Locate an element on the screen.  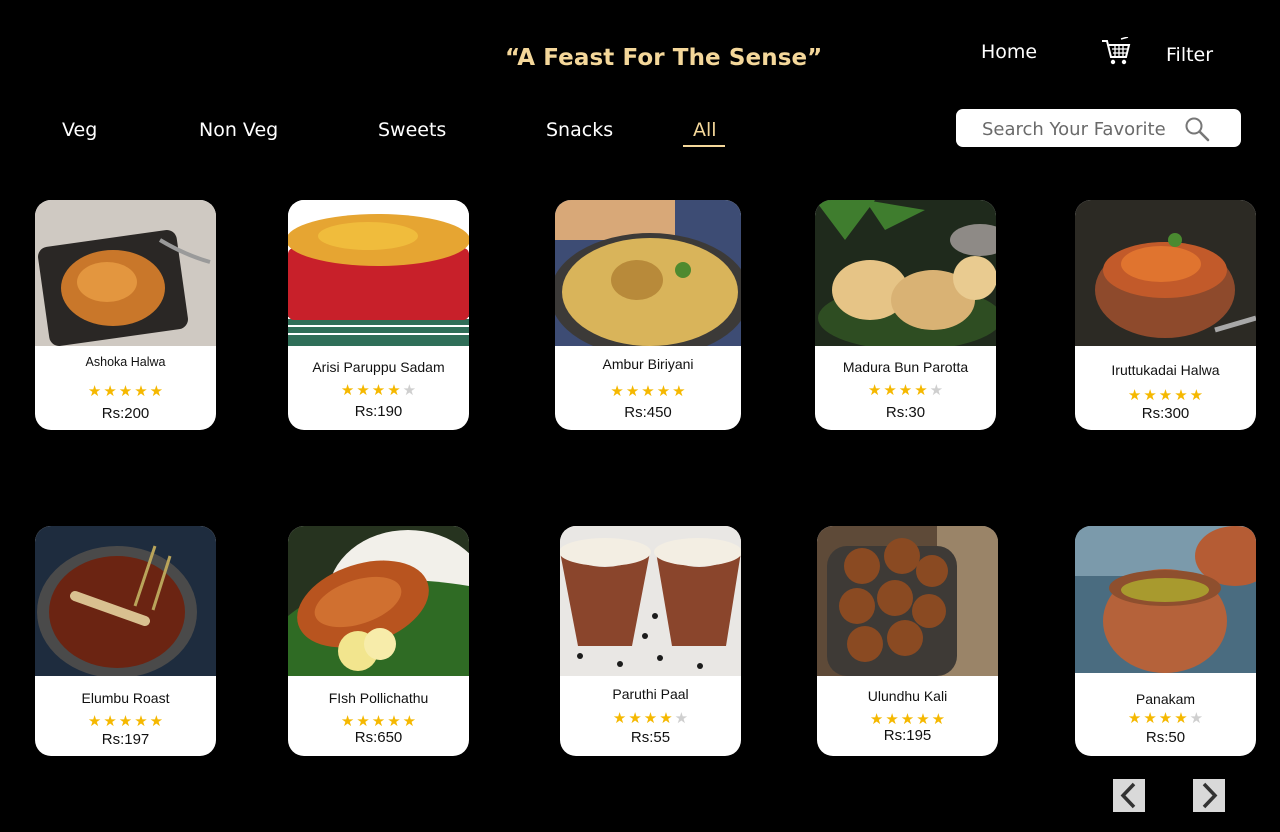
product-name: Elumbu Roast is located at coordinates (125, 698).